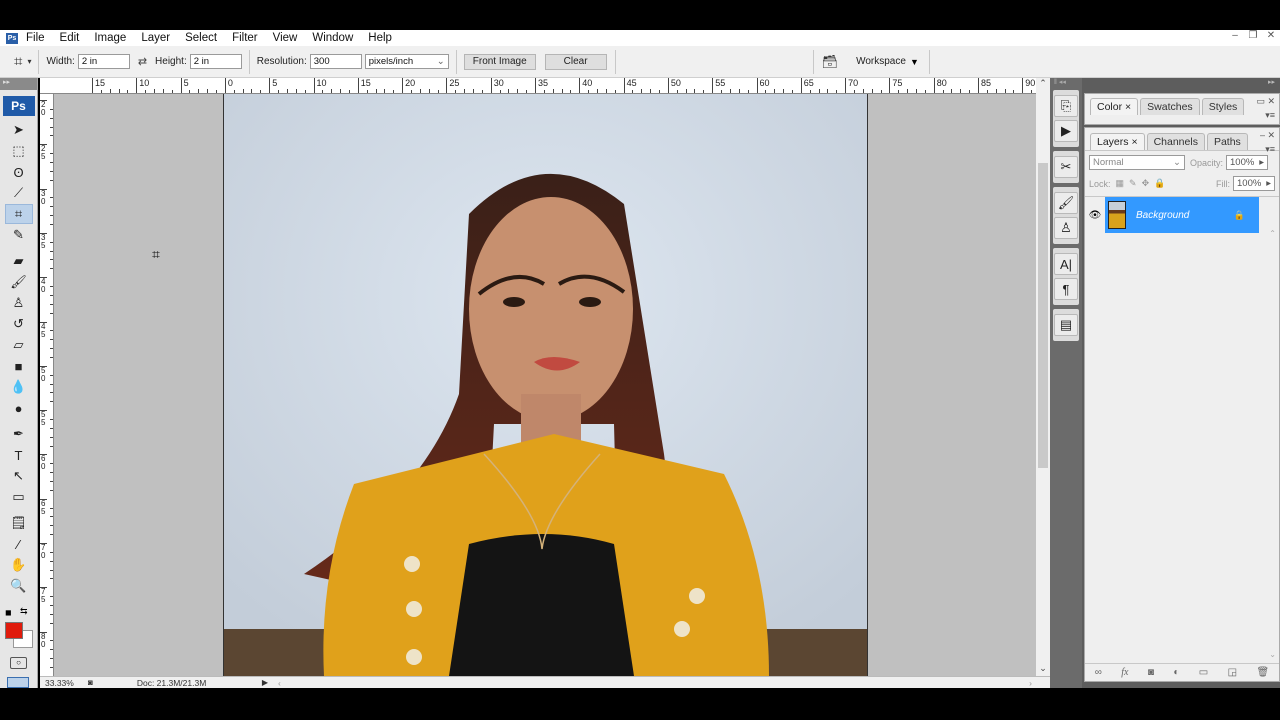  Describe the element at coordinates (19, 235) in the screenshot. I see `slice-tool-icon: ✎` at that location.